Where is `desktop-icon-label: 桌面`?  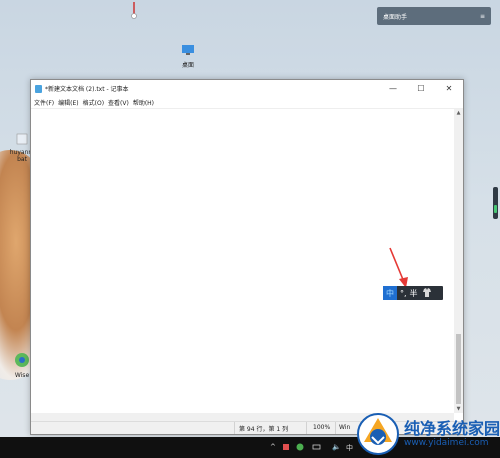 desktop-icon-label: 桌面 is located at coordinates (187, 65).